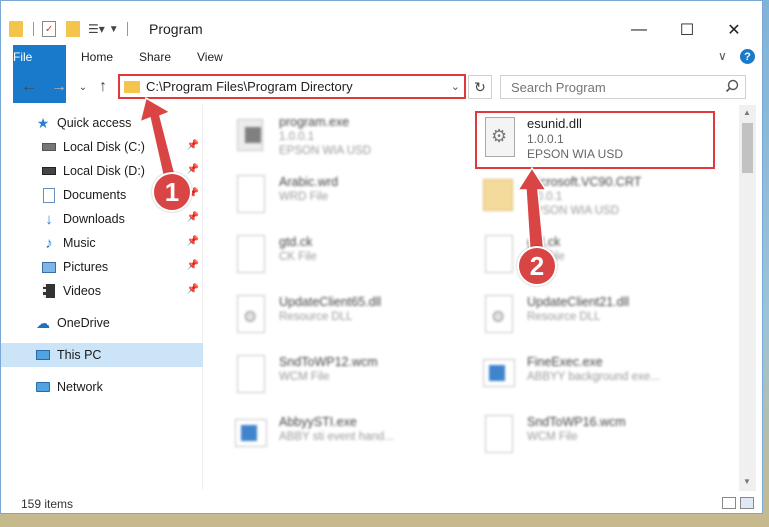 This screenshot has height=527, width=769. I want to click on file-name: FineExec.exe, so click(565, 362).